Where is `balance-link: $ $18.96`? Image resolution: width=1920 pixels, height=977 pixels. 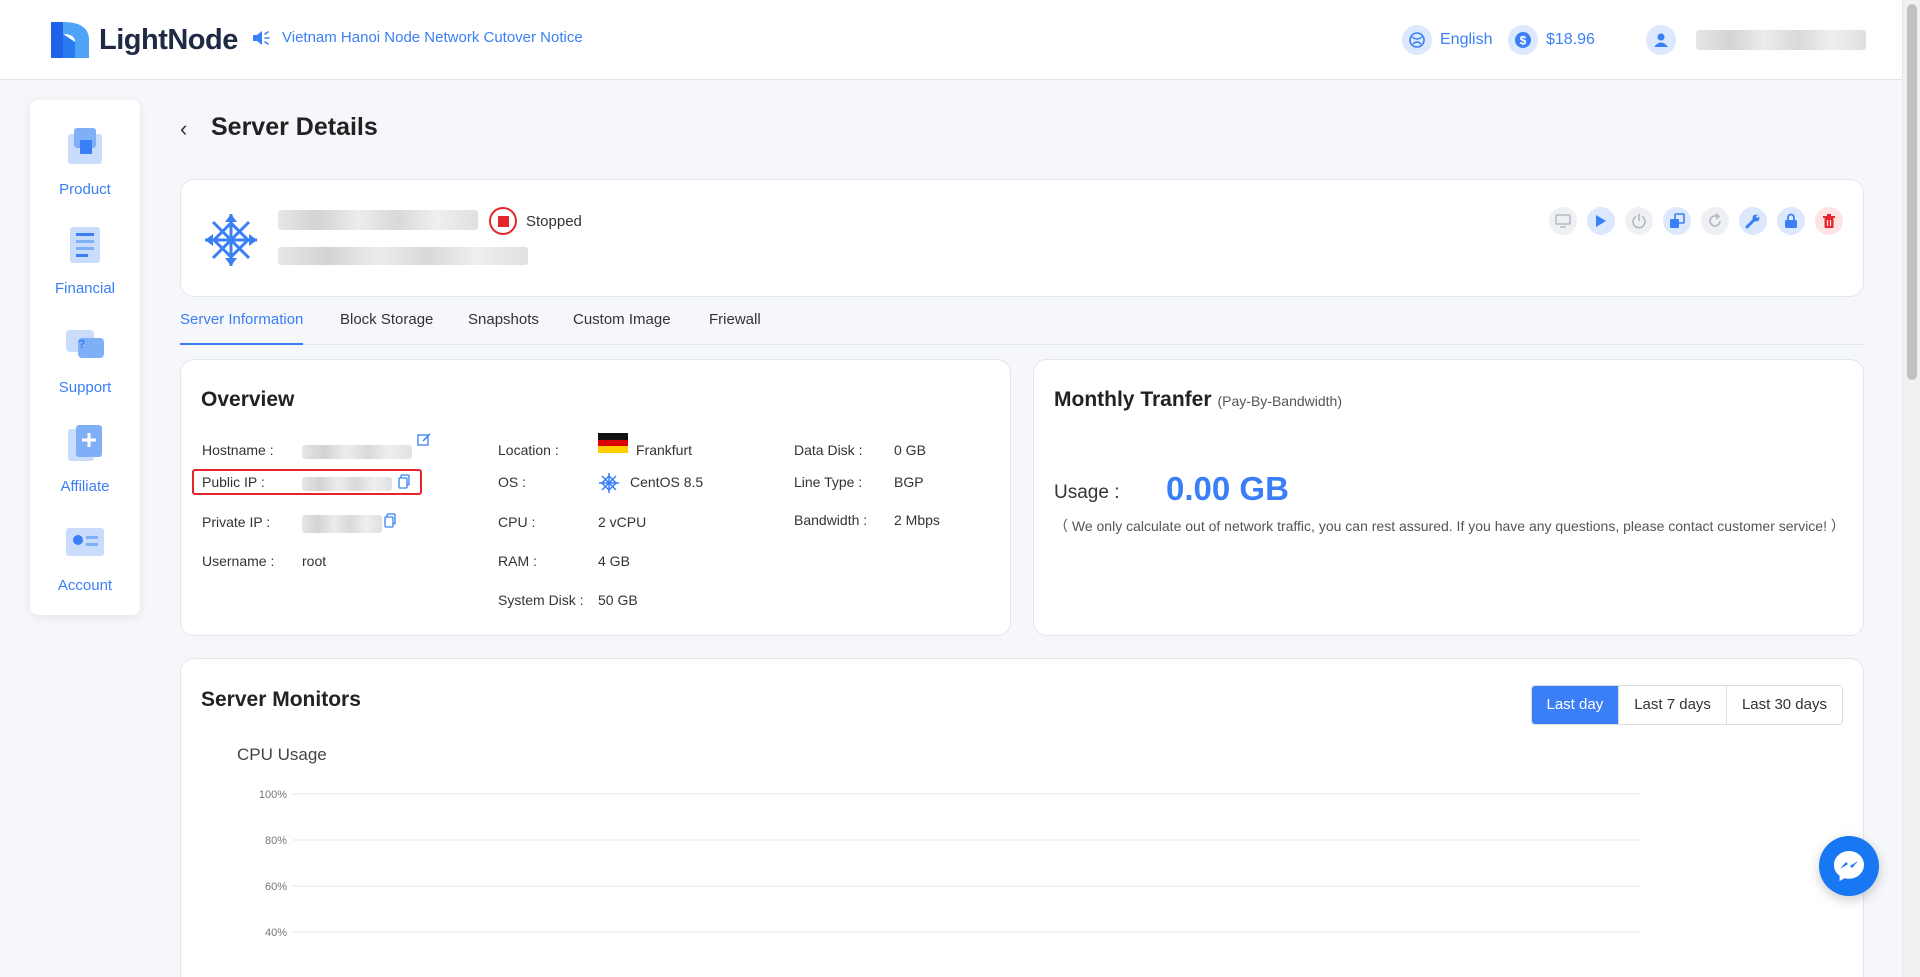 balance-link: $ $18.96 is located at coordinates (1551, 40).